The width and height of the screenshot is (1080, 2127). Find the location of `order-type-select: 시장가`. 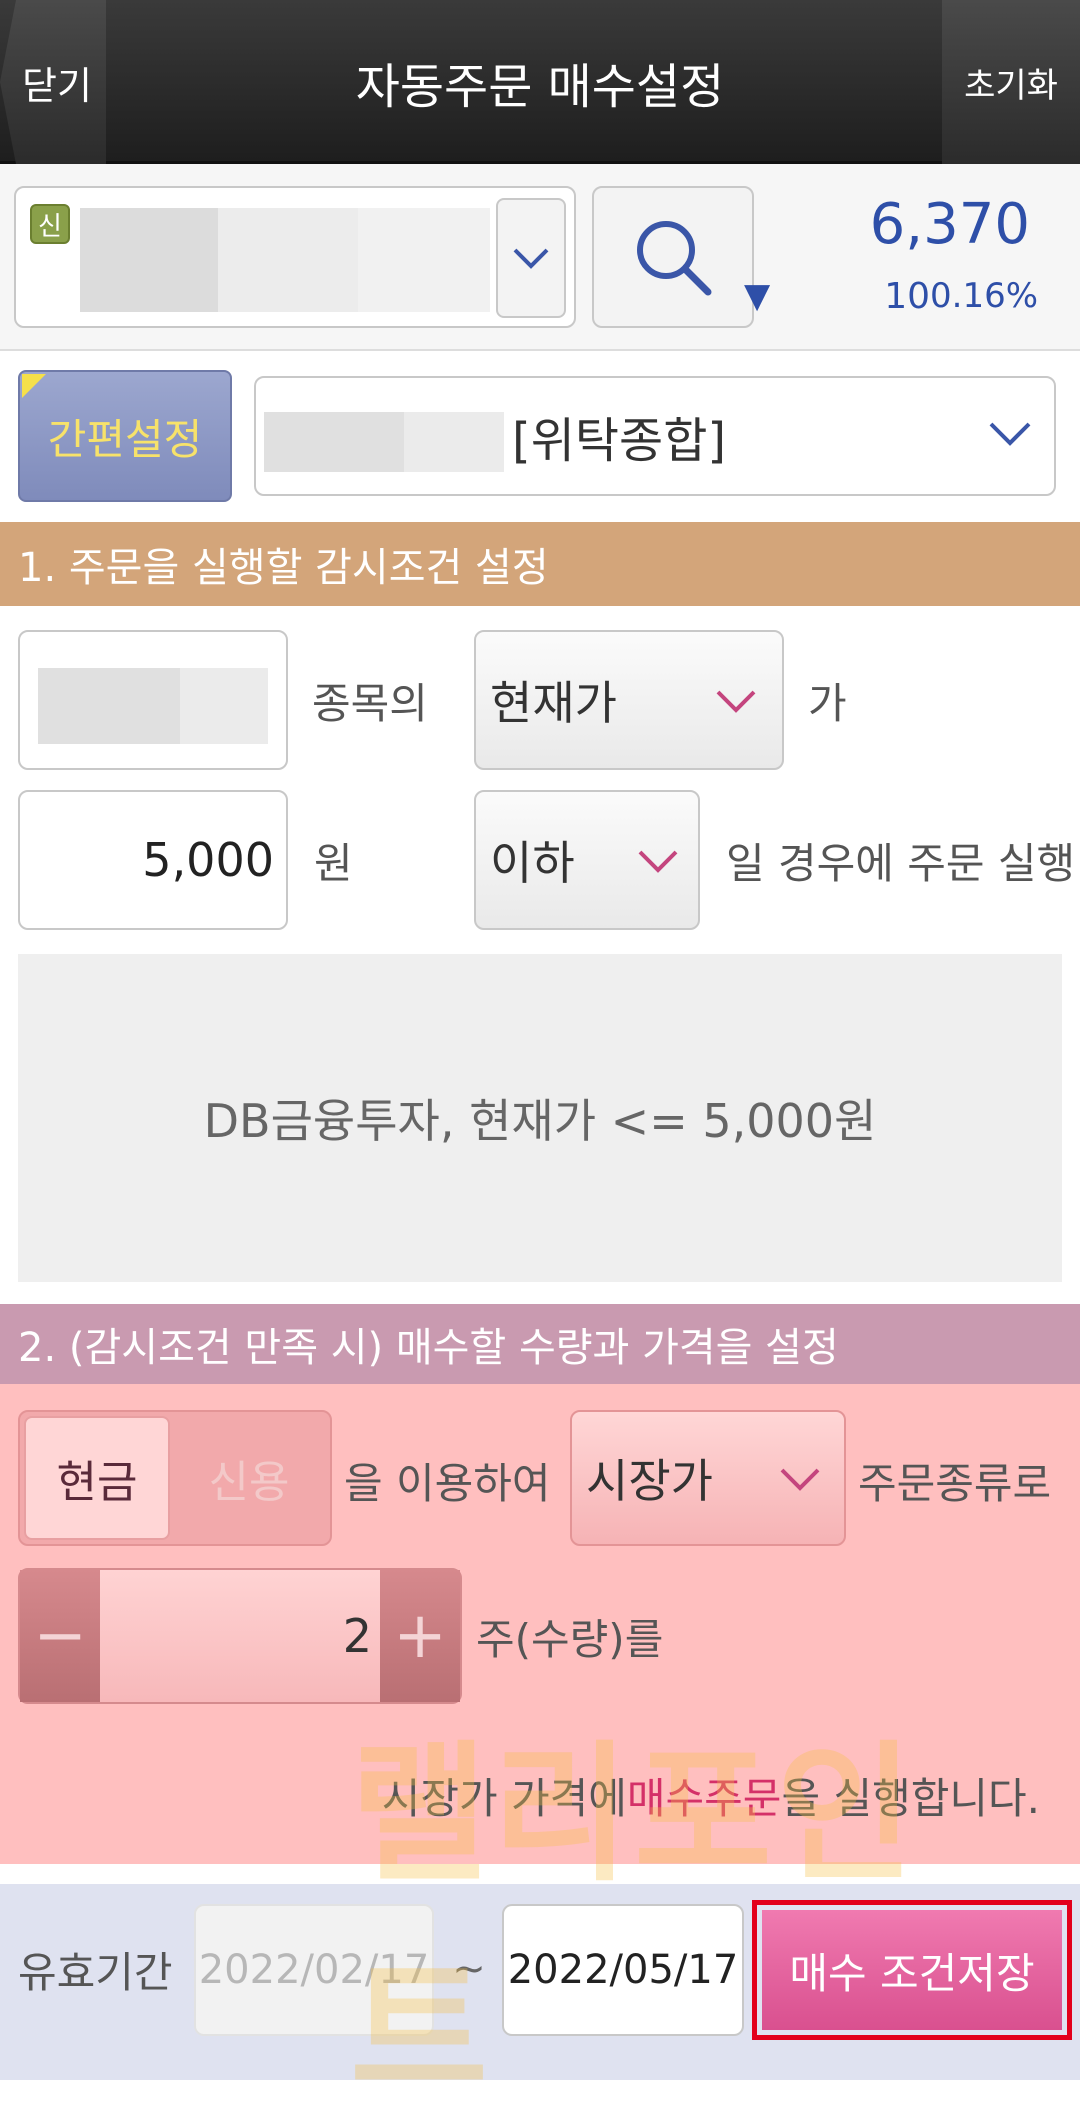

order-type-select: 시장가 is located at coordinates (708, 1478).